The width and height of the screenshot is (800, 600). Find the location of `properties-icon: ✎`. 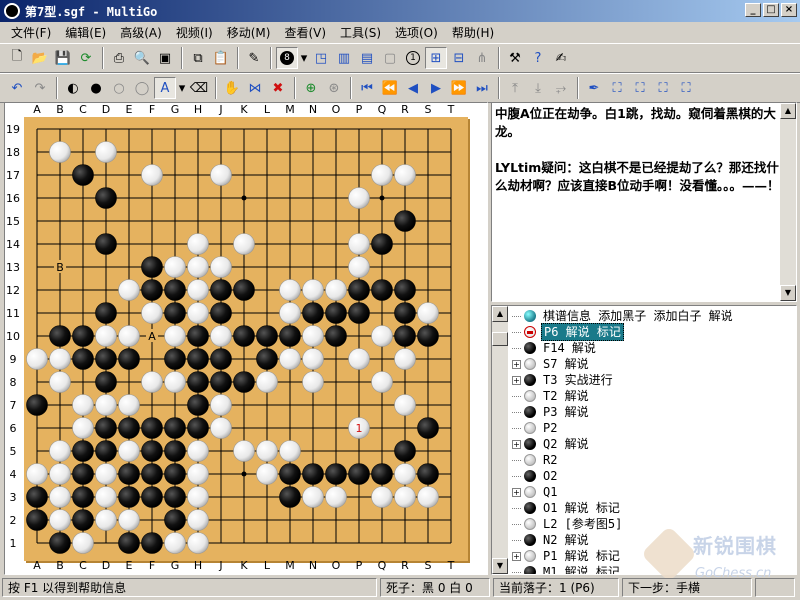

properties-icon: ✎ is located at coordinates (254, 58).